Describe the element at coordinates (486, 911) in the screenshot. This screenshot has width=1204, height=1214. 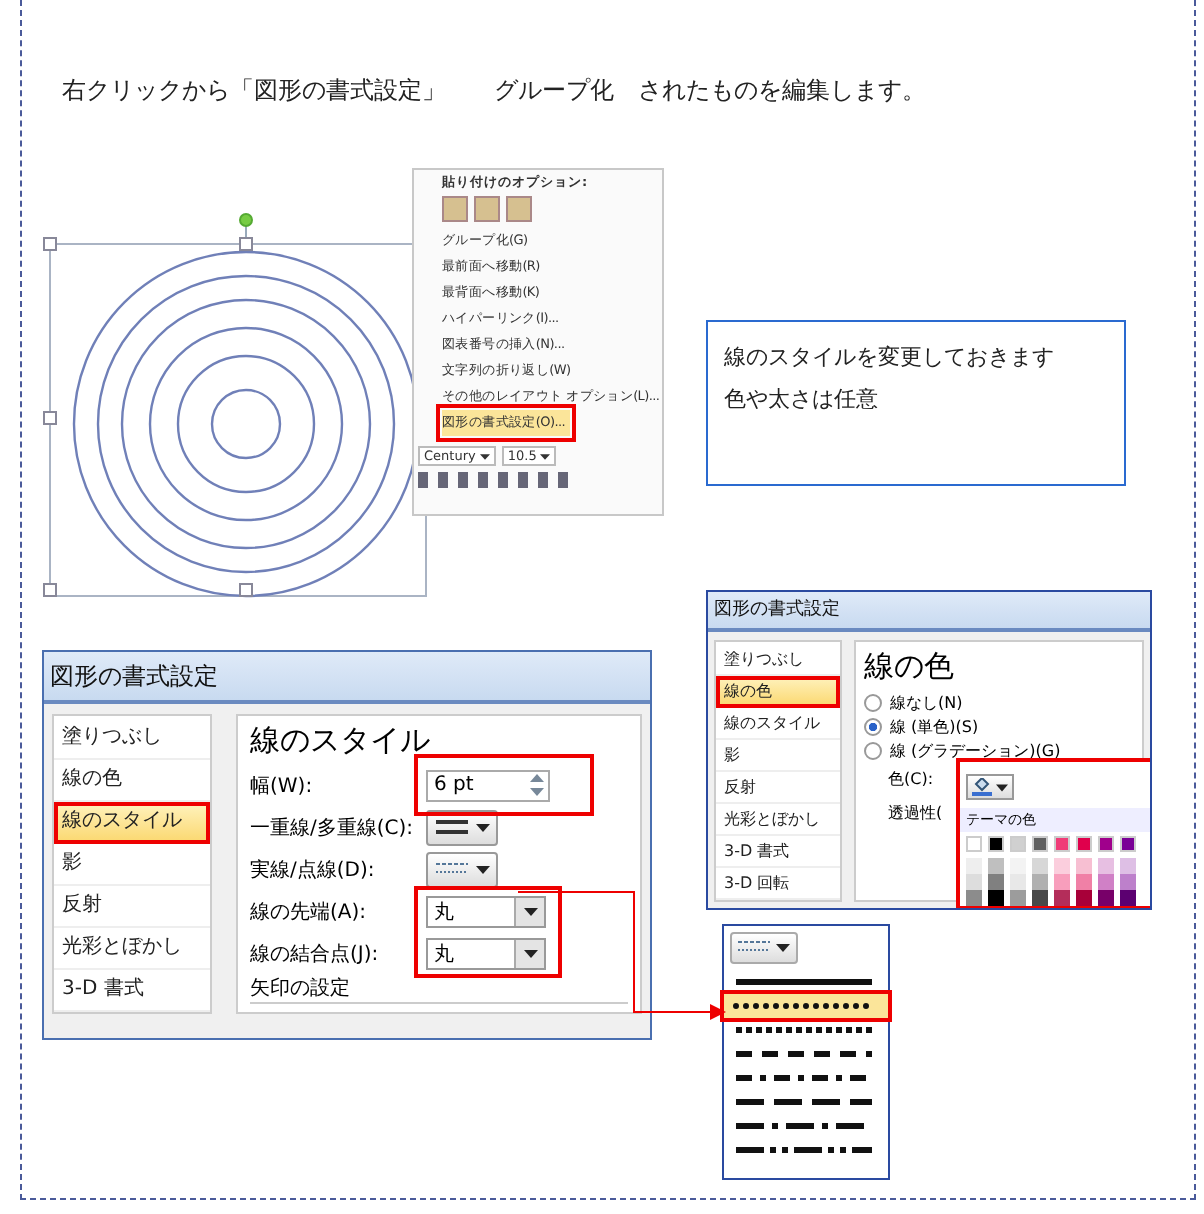
I see `cap-dropdown: 丸` at that location.